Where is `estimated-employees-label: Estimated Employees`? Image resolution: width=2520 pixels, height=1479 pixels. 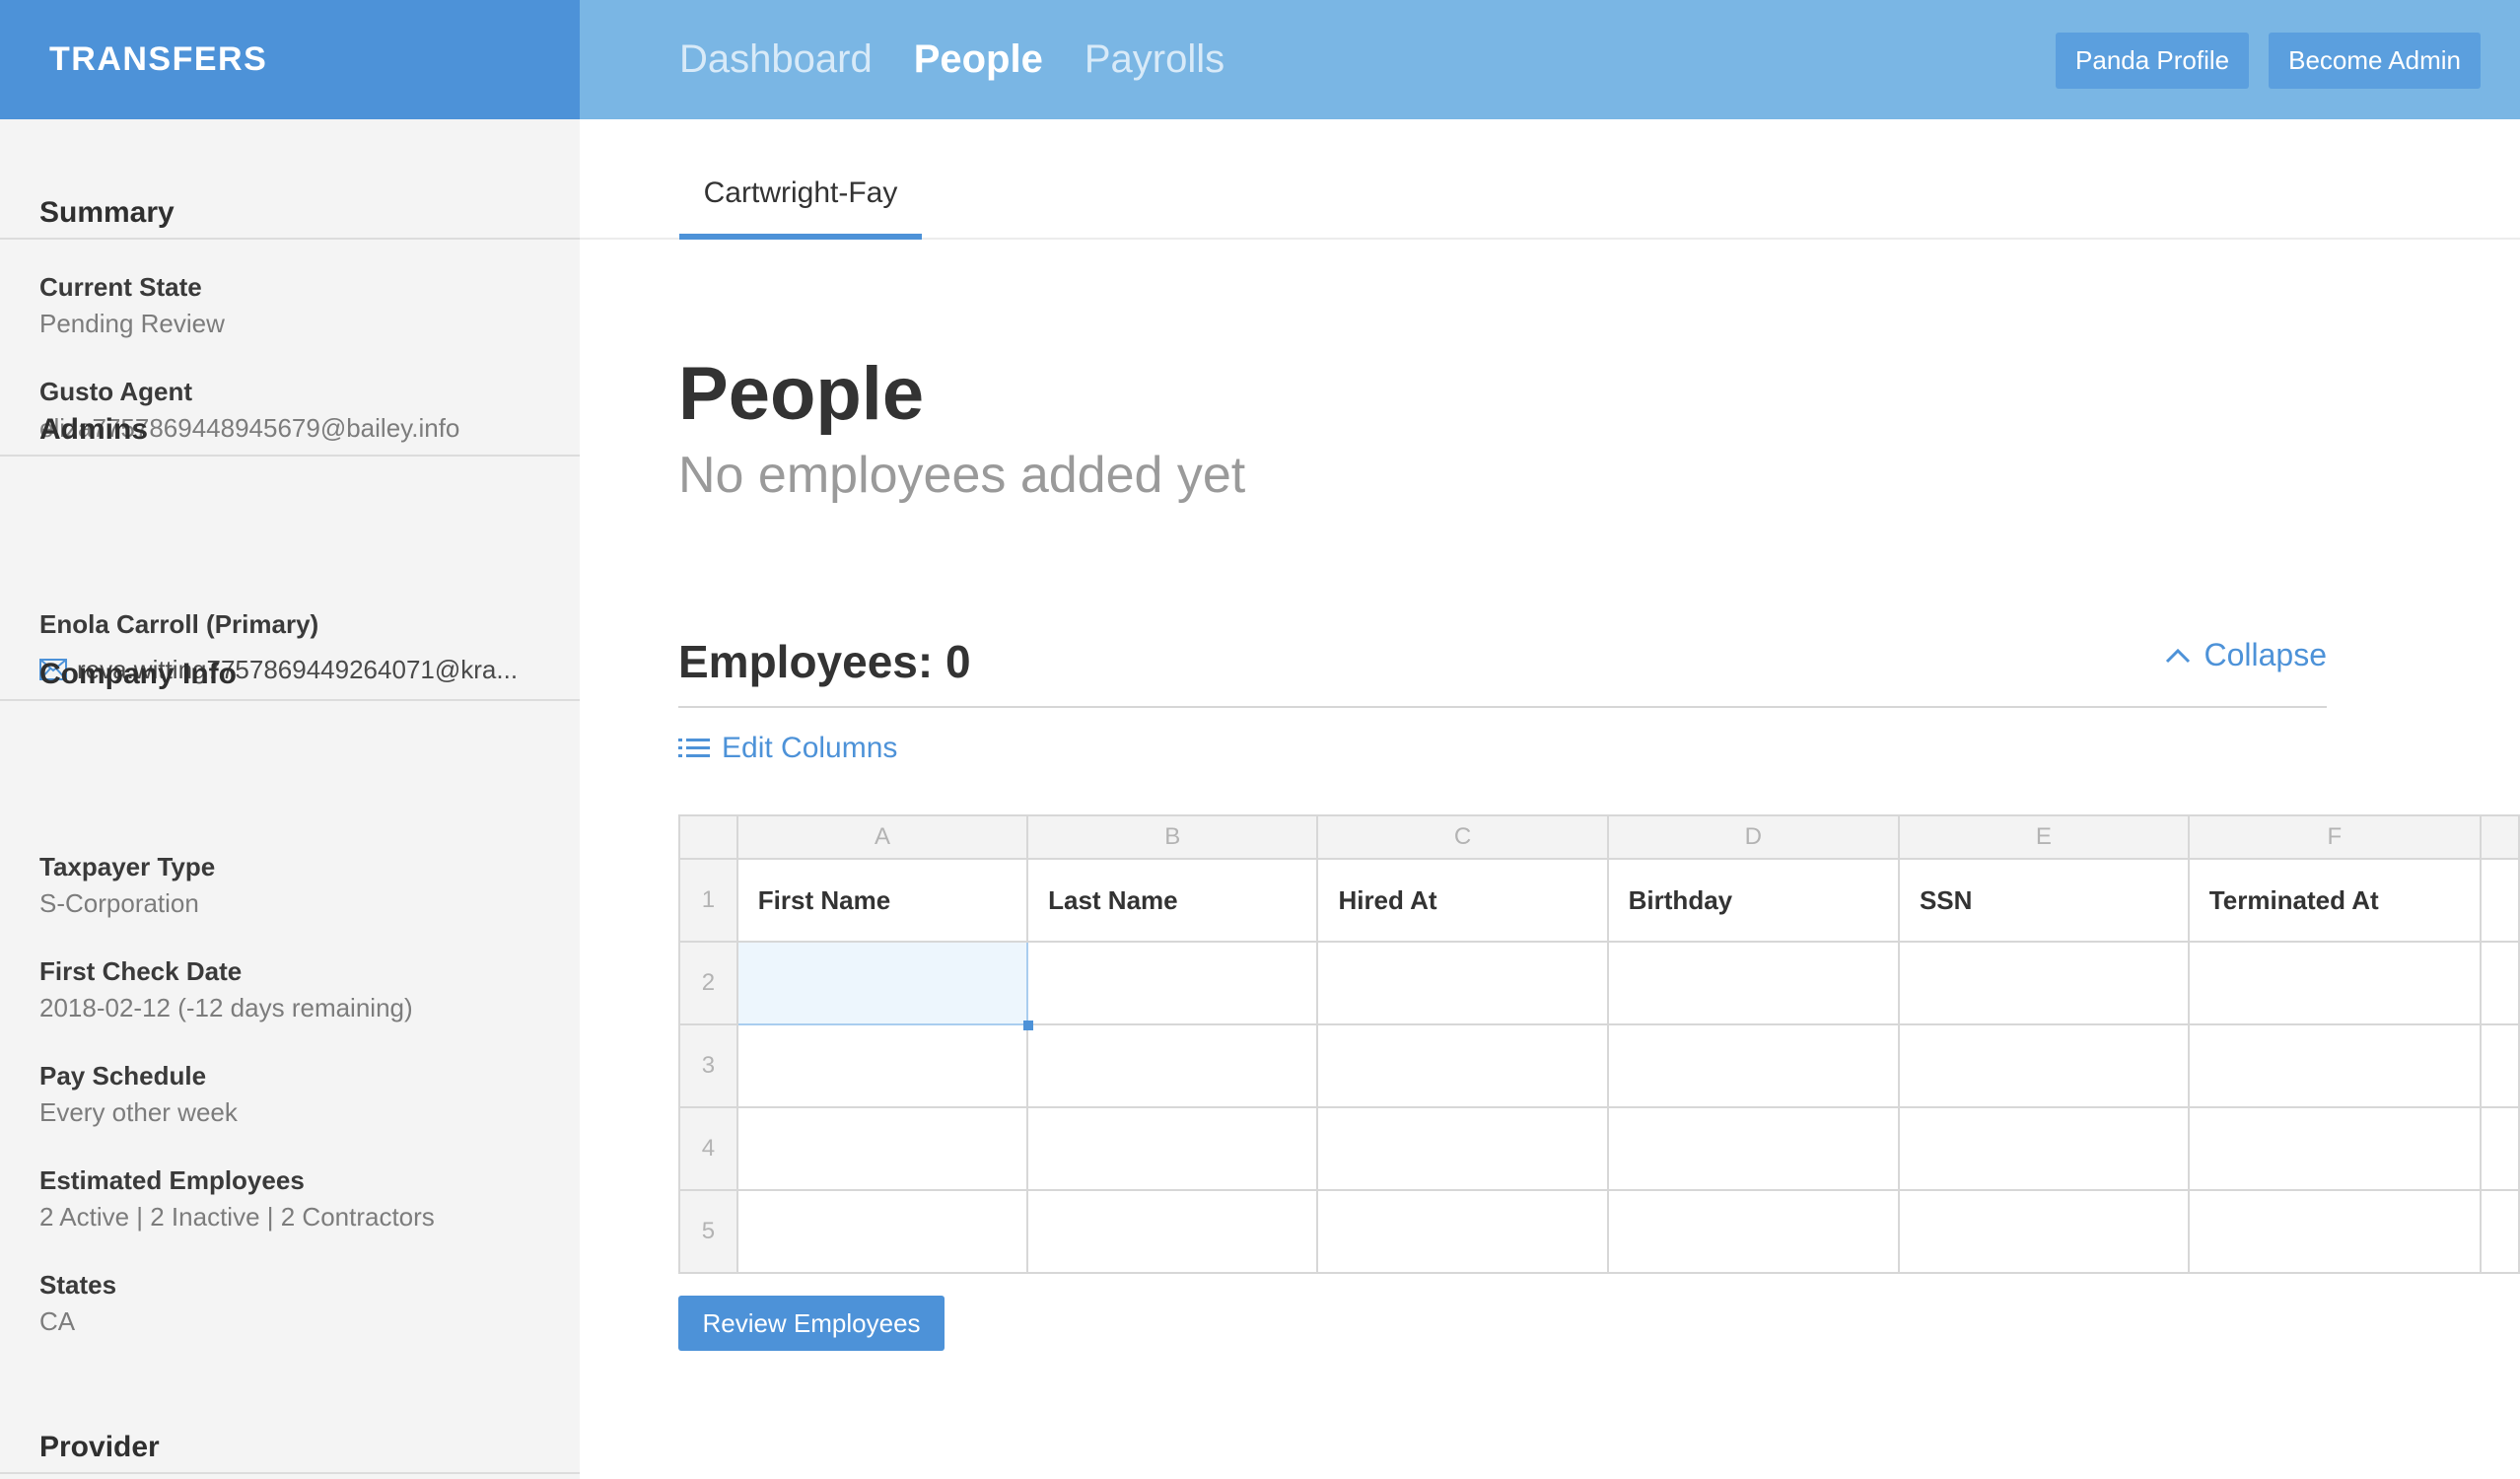 estimated-employees-label: Estimated Employees is located at coordinates (172, 1180).